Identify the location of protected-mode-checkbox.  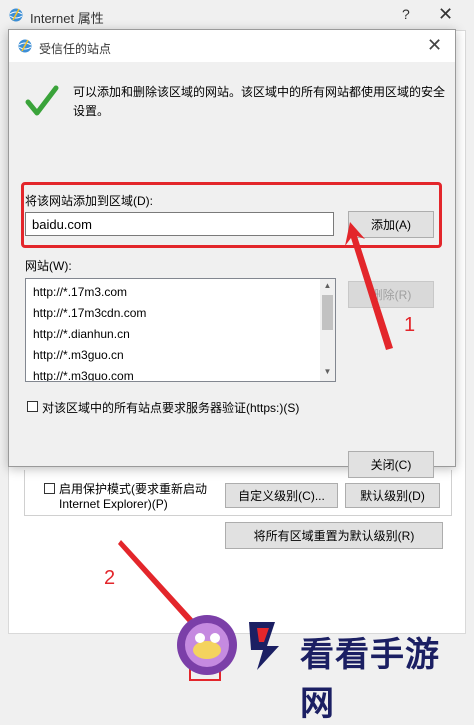
(49, 488).